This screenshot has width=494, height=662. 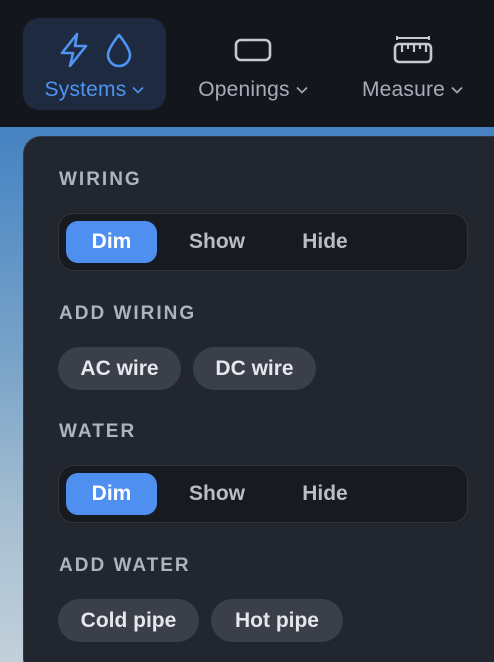 I want to click on systems-icons, so click(x=95, y=52).